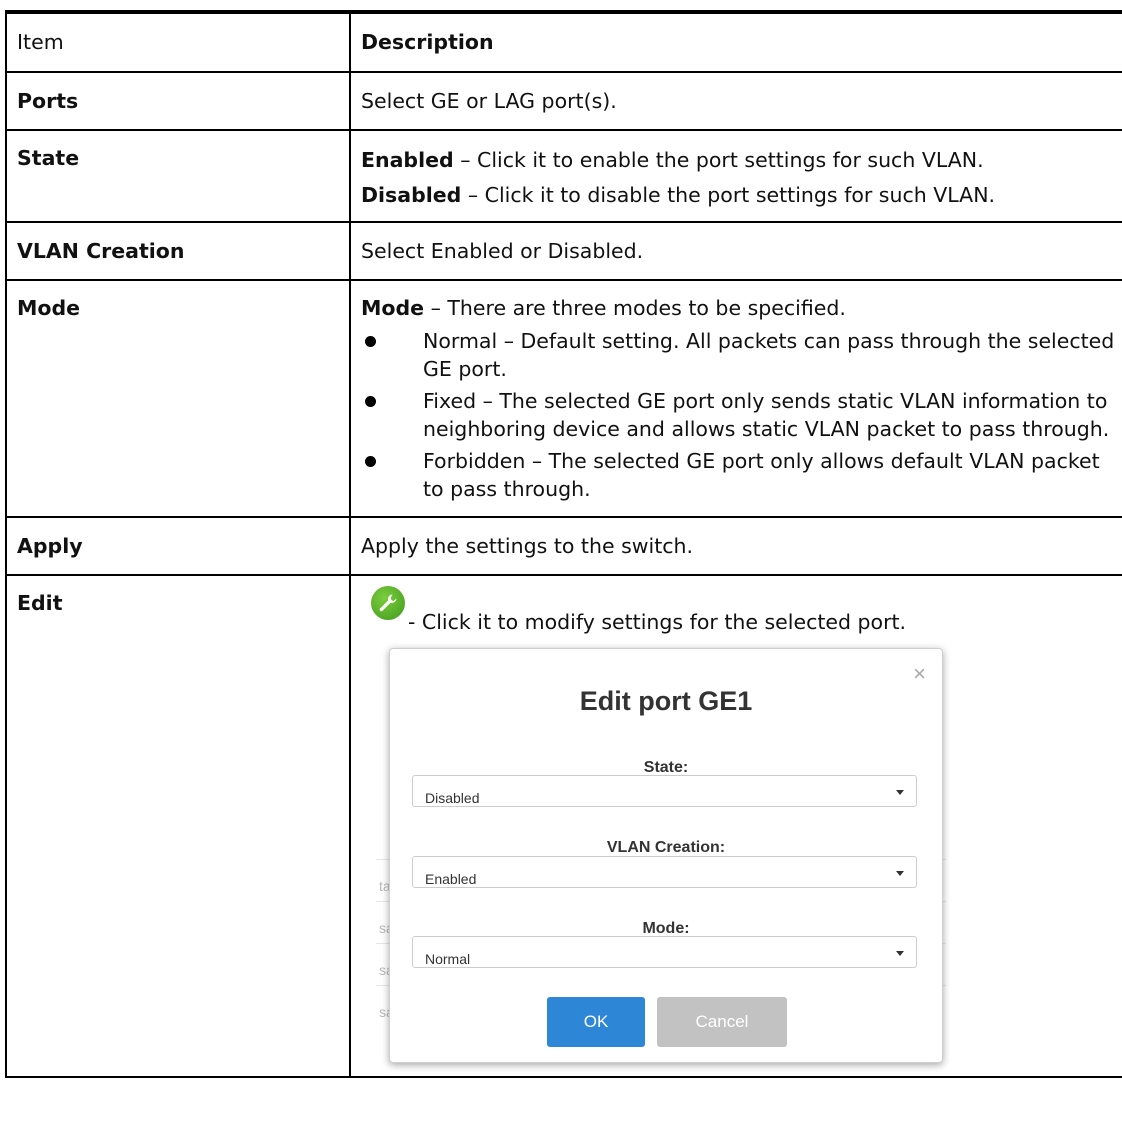 The image size is (1122, 1146). What do you see at coordinates (178, 101) in the screenshot?
I see `item-ports: Ports` at bounding box center [178, 101].